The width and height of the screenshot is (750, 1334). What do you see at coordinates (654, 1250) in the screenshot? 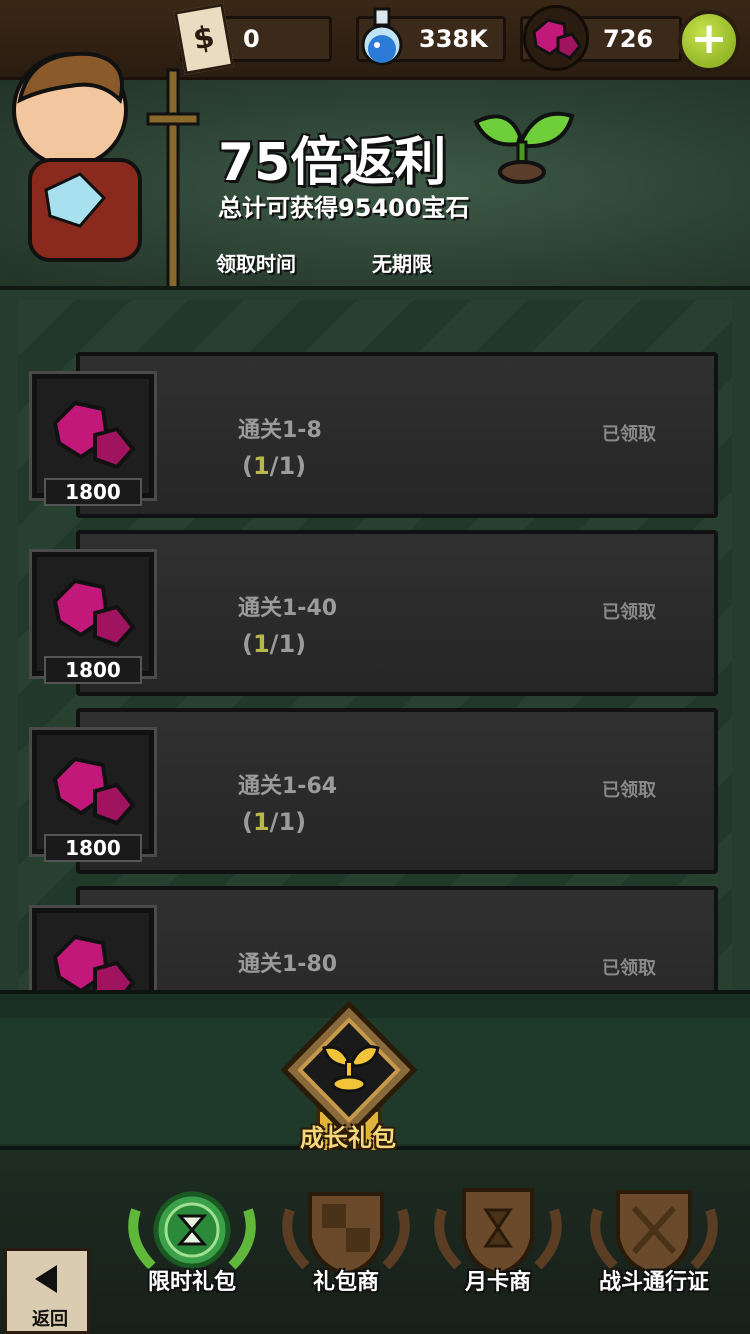
I see `nav-battle-pass: 战斗通行证` at bounding box center [654, 1250].